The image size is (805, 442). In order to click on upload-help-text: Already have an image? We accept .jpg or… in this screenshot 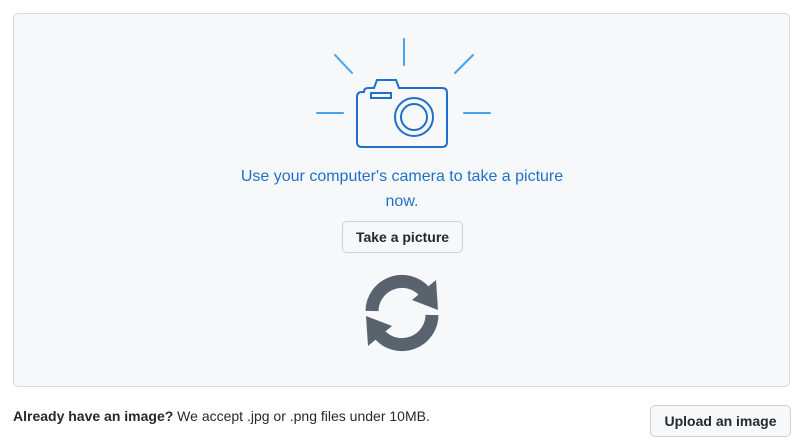, I will do `click(221, 416)`.